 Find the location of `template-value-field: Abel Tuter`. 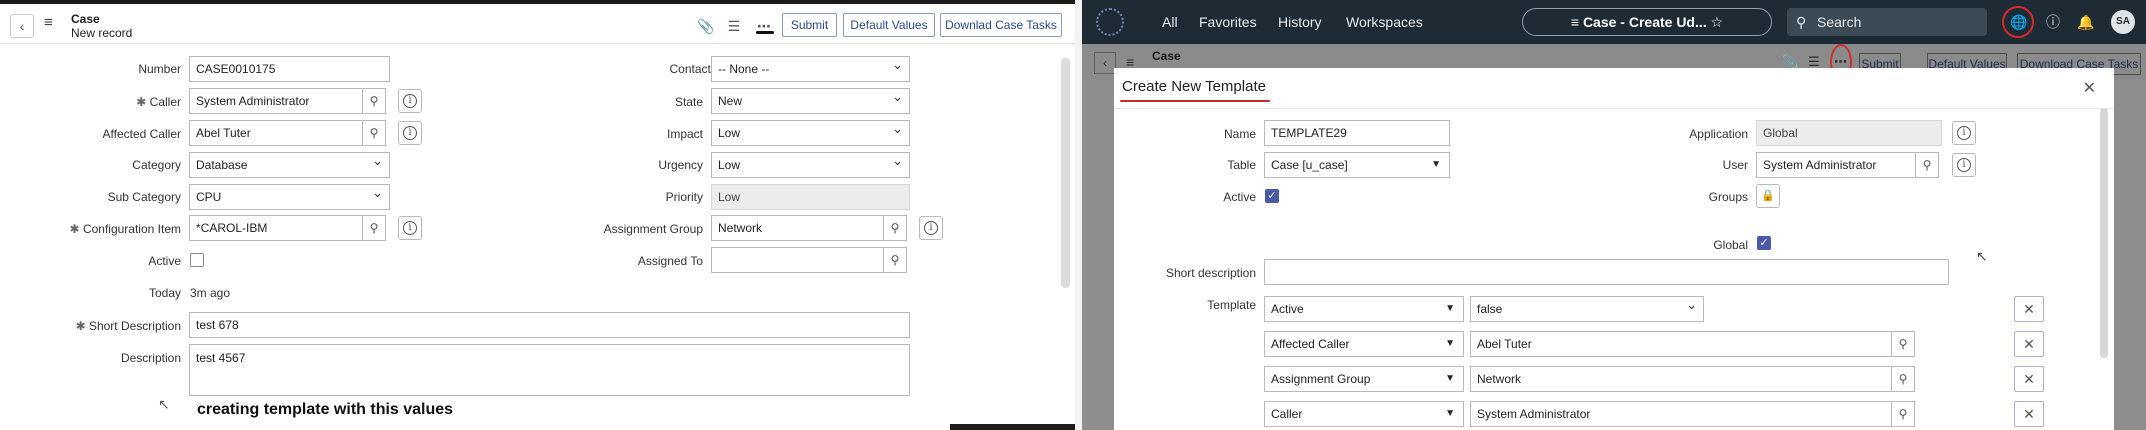

template-value-field: Abel Tuter is located at coordinates (1681, 344).